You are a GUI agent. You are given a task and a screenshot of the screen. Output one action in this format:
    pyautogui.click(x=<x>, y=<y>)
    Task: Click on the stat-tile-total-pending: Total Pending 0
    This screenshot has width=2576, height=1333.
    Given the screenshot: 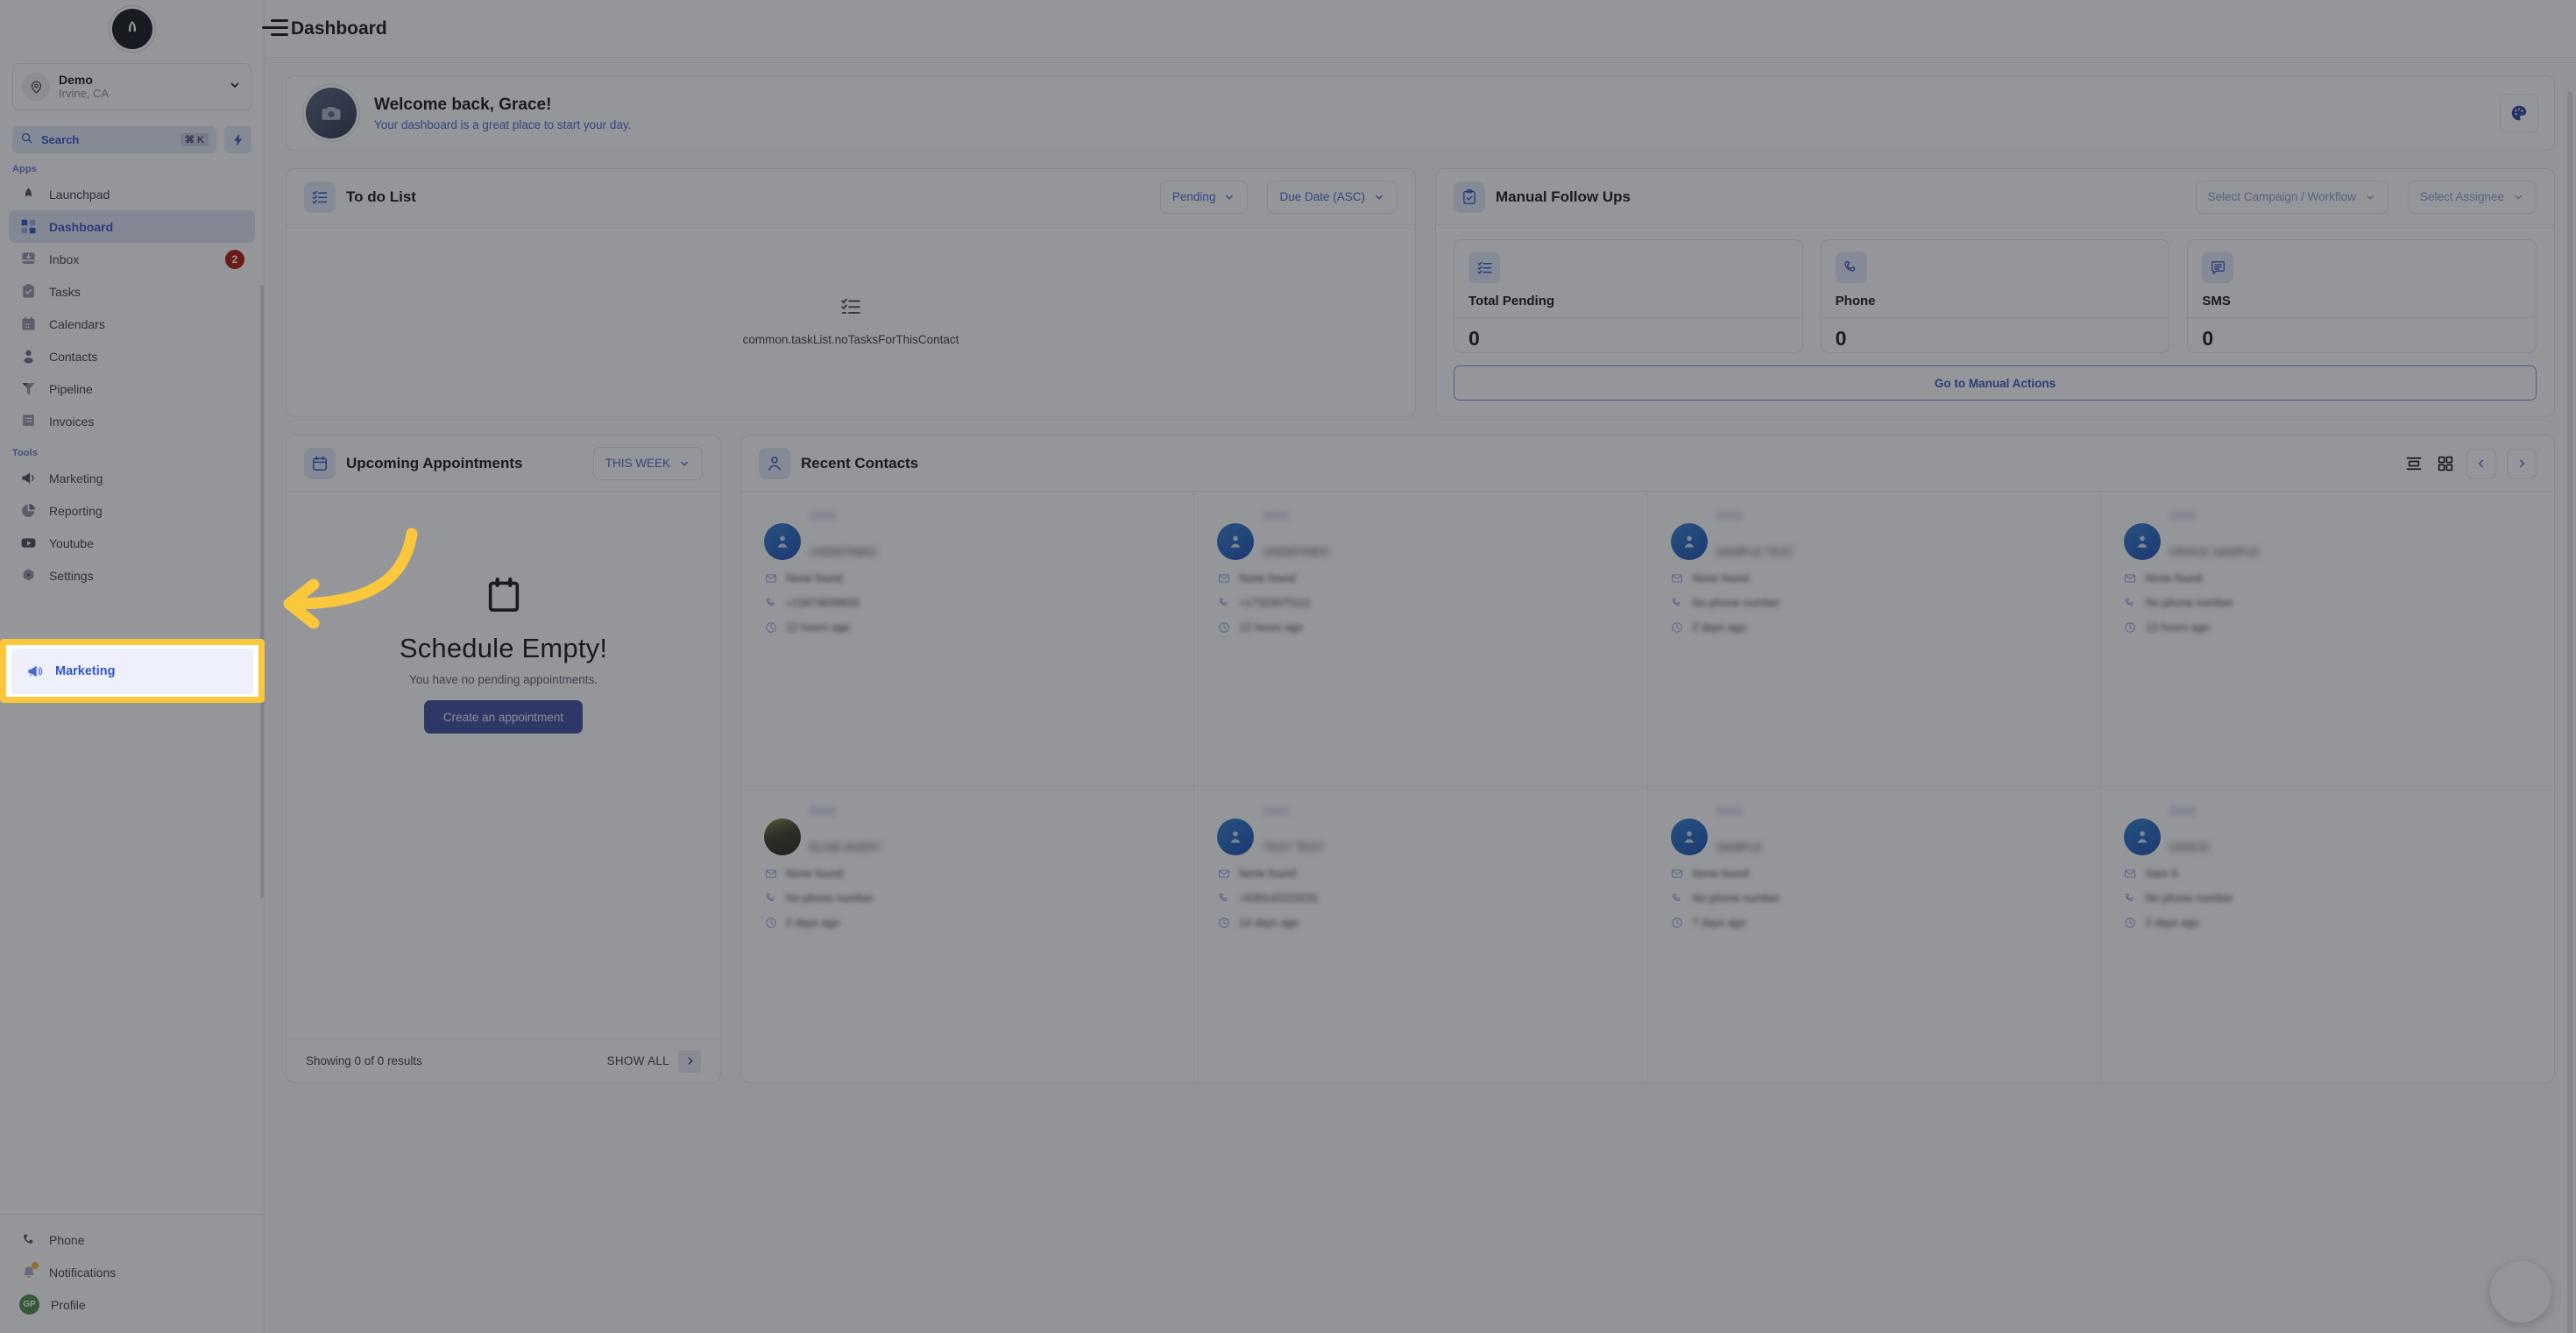 What is the action you would take?
    pyautogui.click(x=1628, y=296)
    